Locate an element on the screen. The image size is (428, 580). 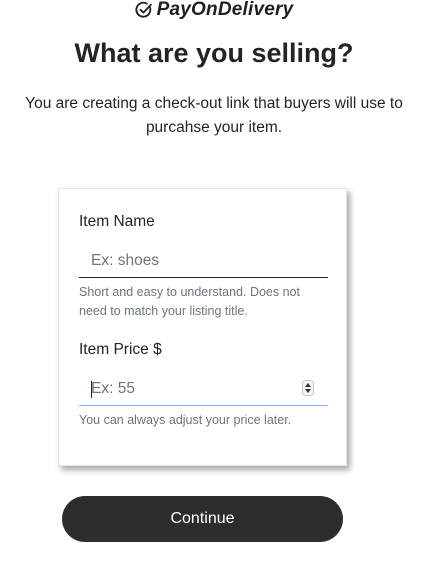
text-caret is located at coordinates (91, 389).